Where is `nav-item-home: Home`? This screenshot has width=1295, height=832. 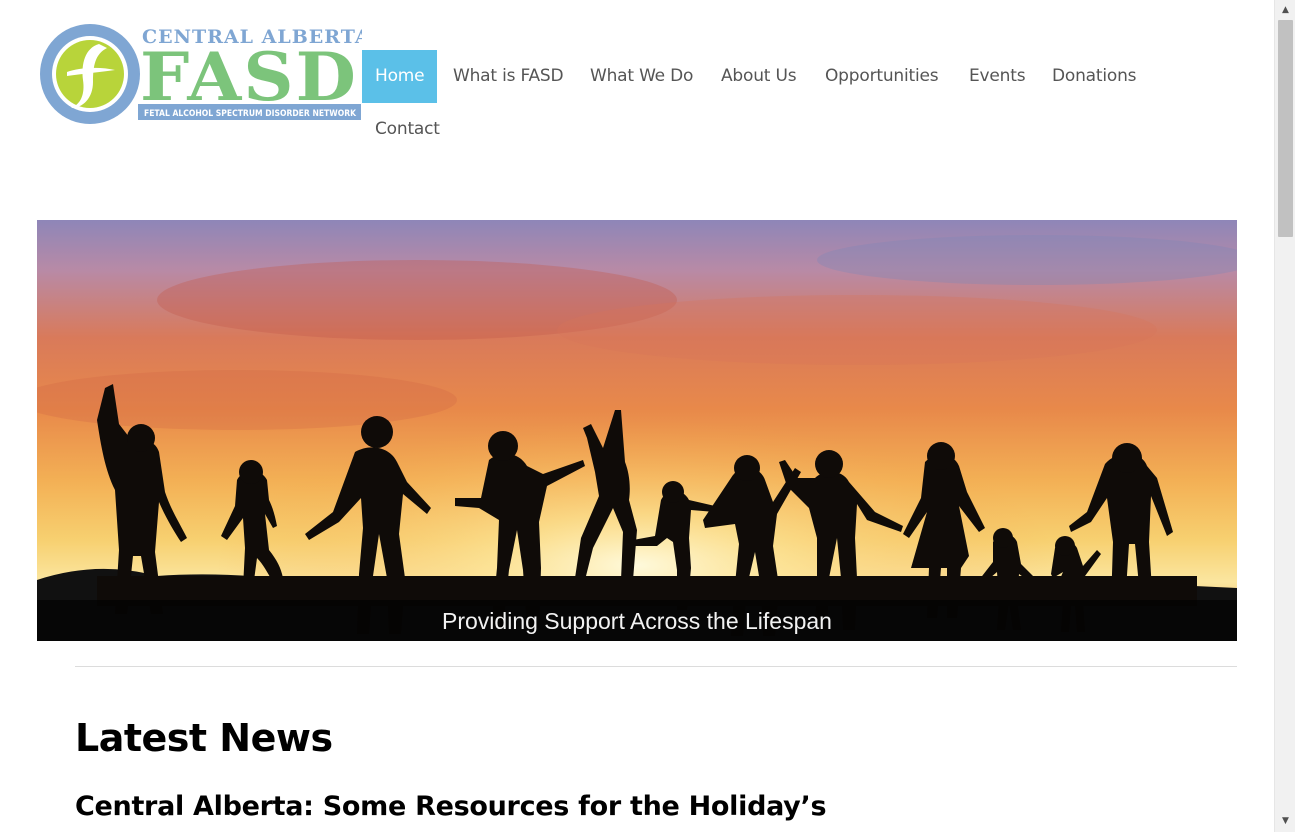 nav-item-home: Home is located at coordinates (400, 76).